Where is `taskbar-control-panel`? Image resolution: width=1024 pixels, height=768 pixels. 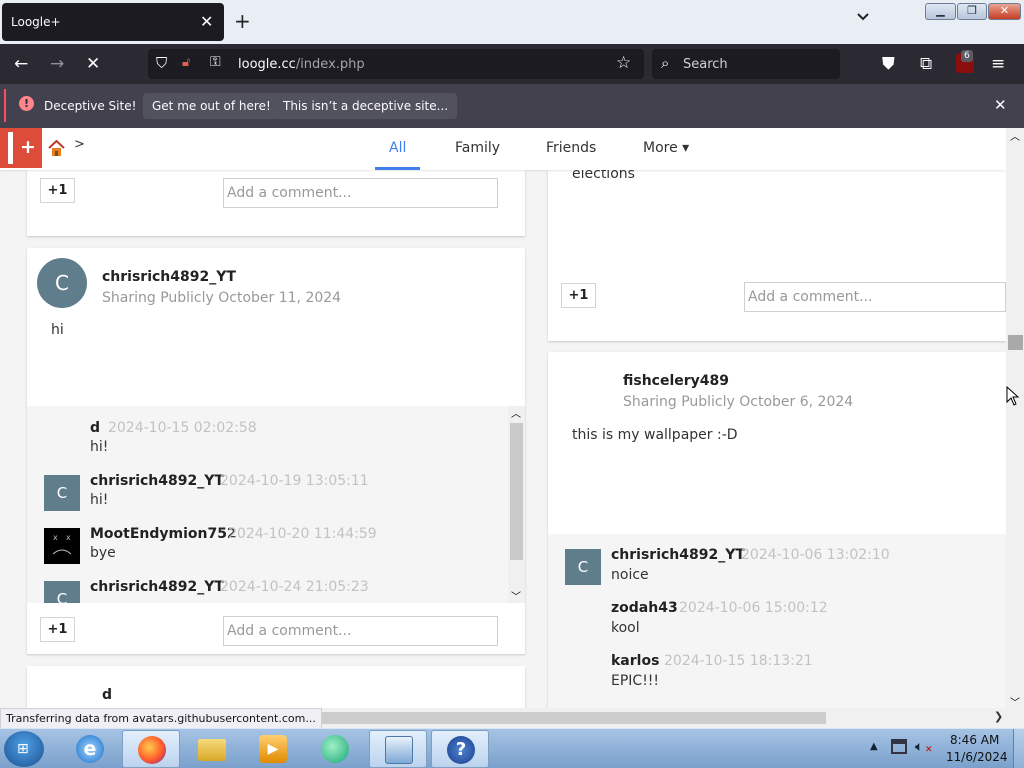 taskbar-control-panel is located at coordinates (398, 749).